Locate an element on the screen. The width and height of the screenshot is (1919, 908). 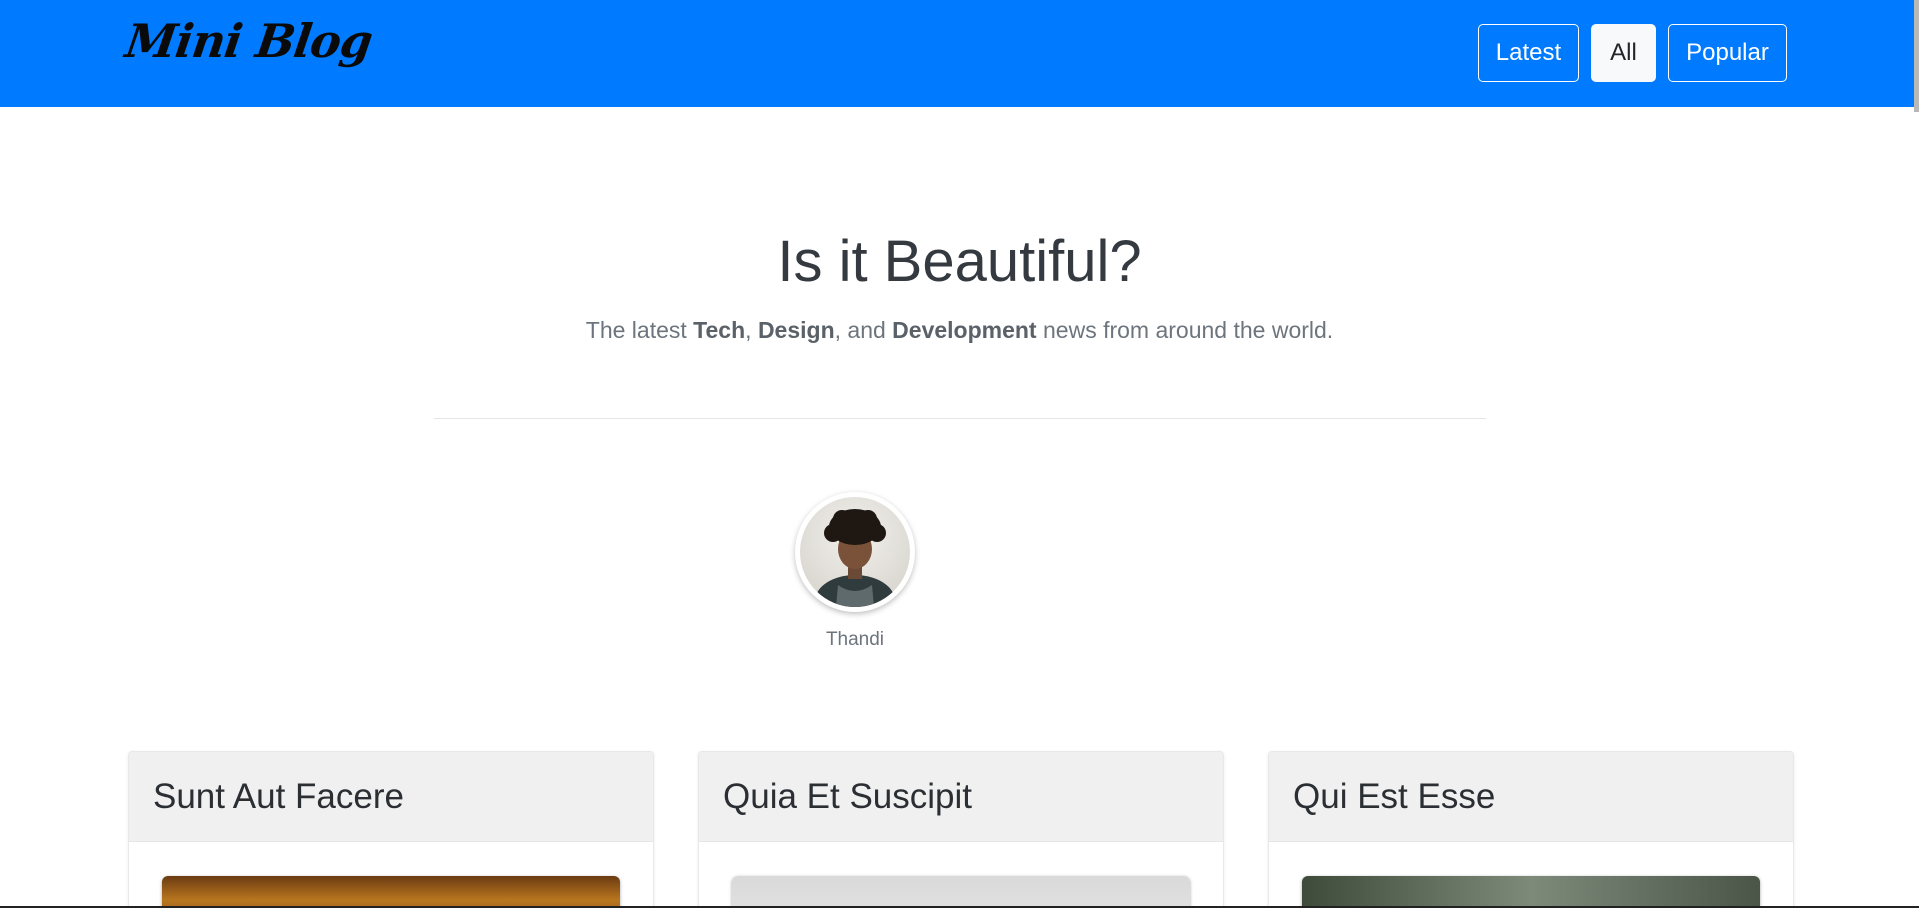
author-avatar is located at coordinates (855, 552).